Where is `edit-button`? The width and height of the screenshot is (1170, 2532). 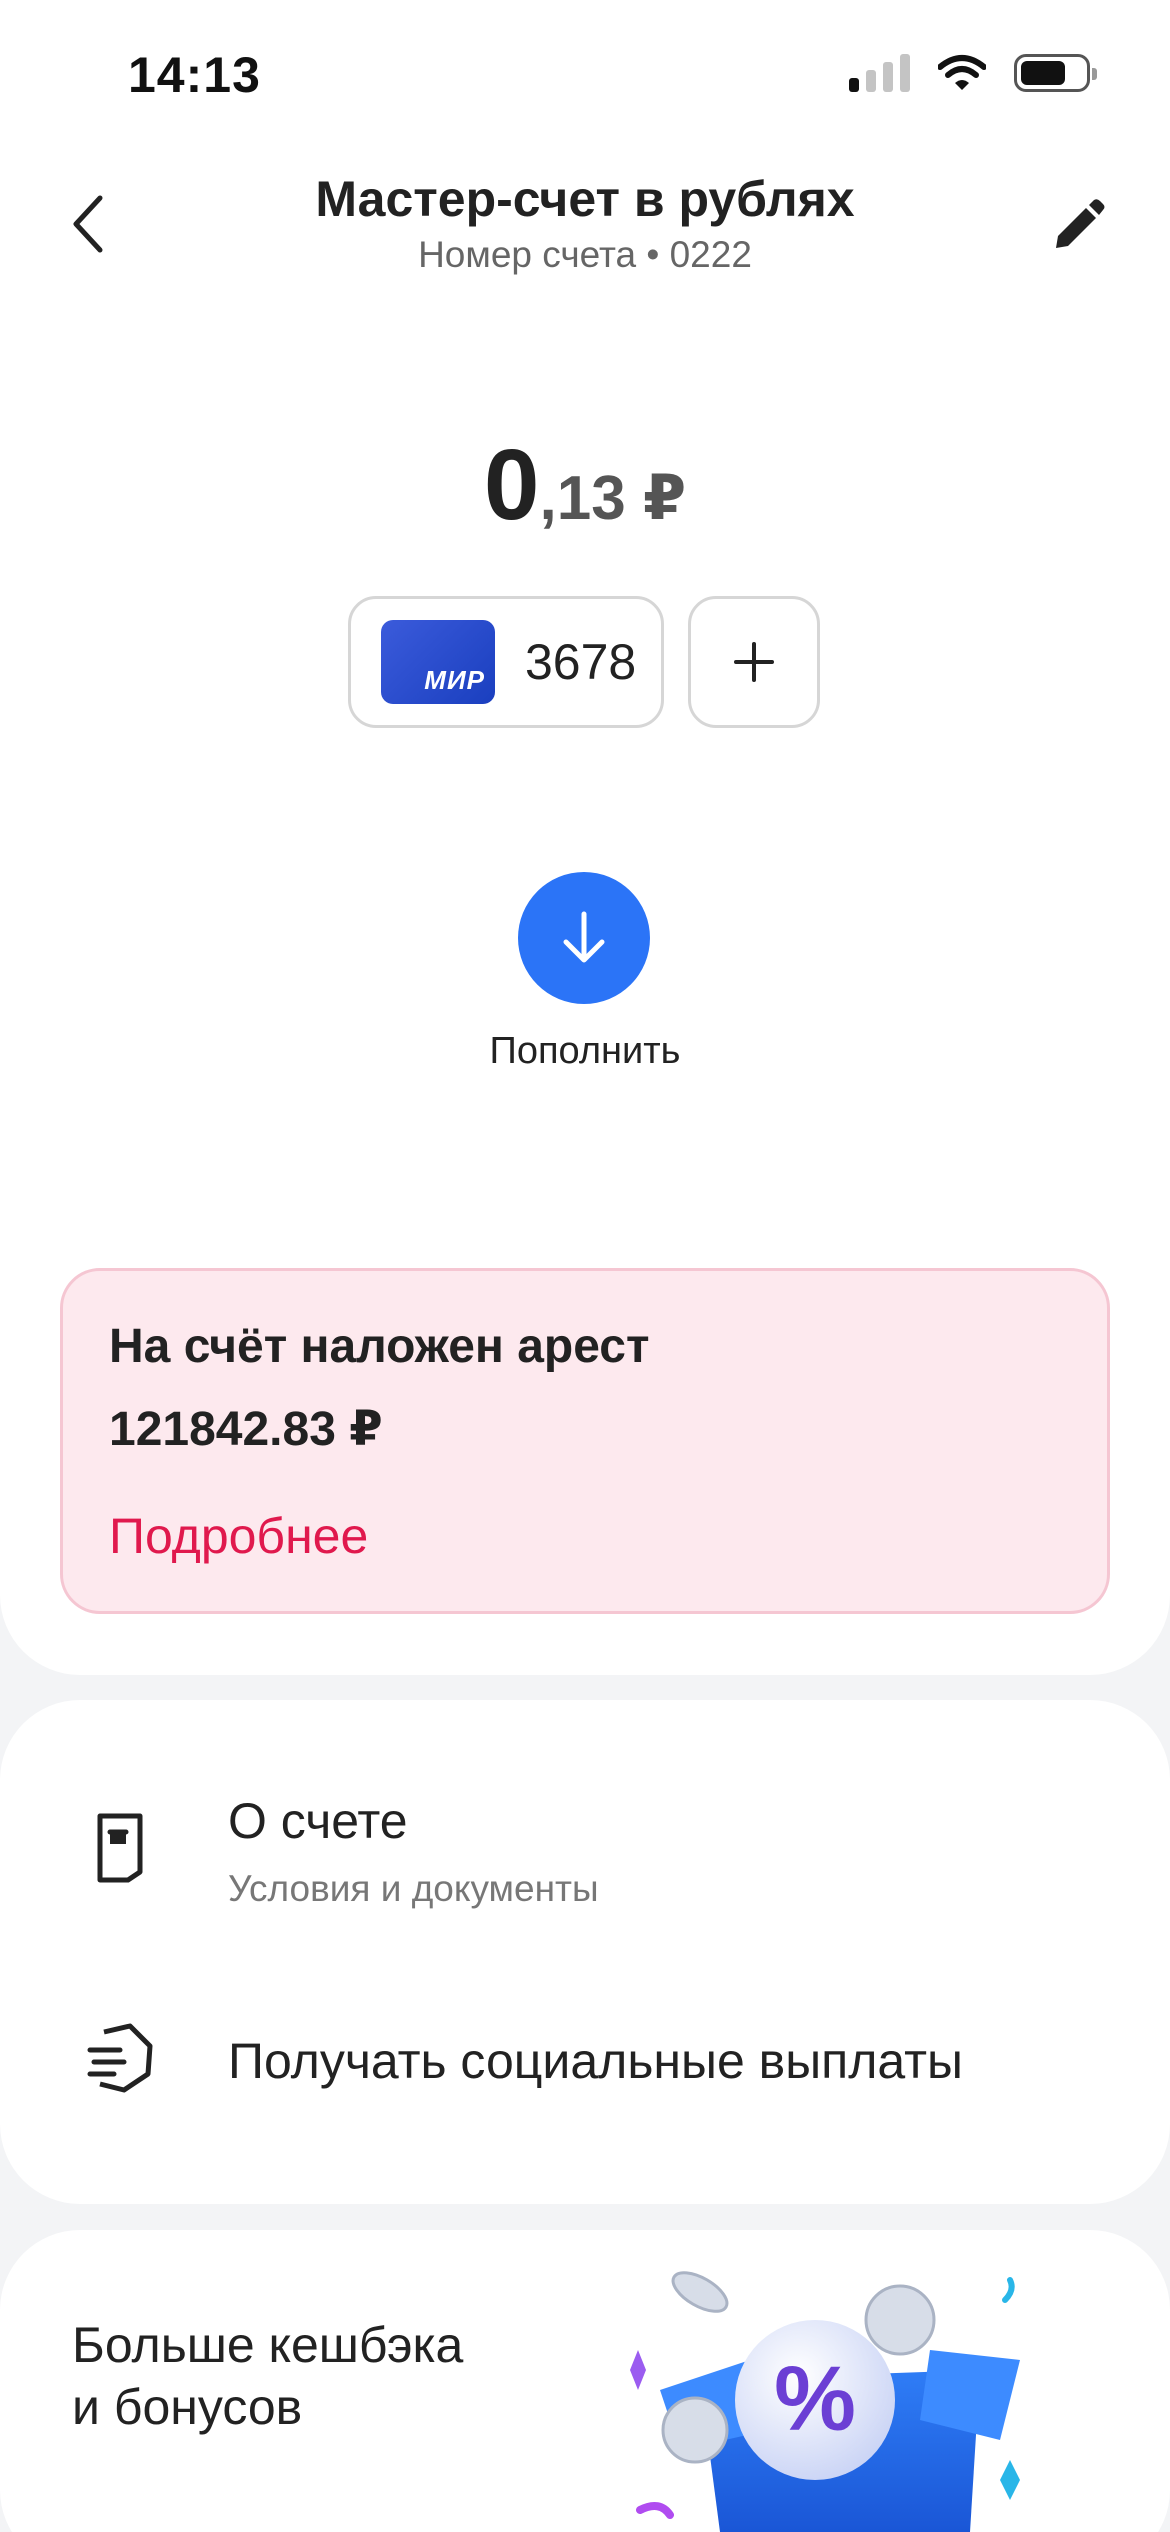 edit-button is located at coordinates (1078, 226).